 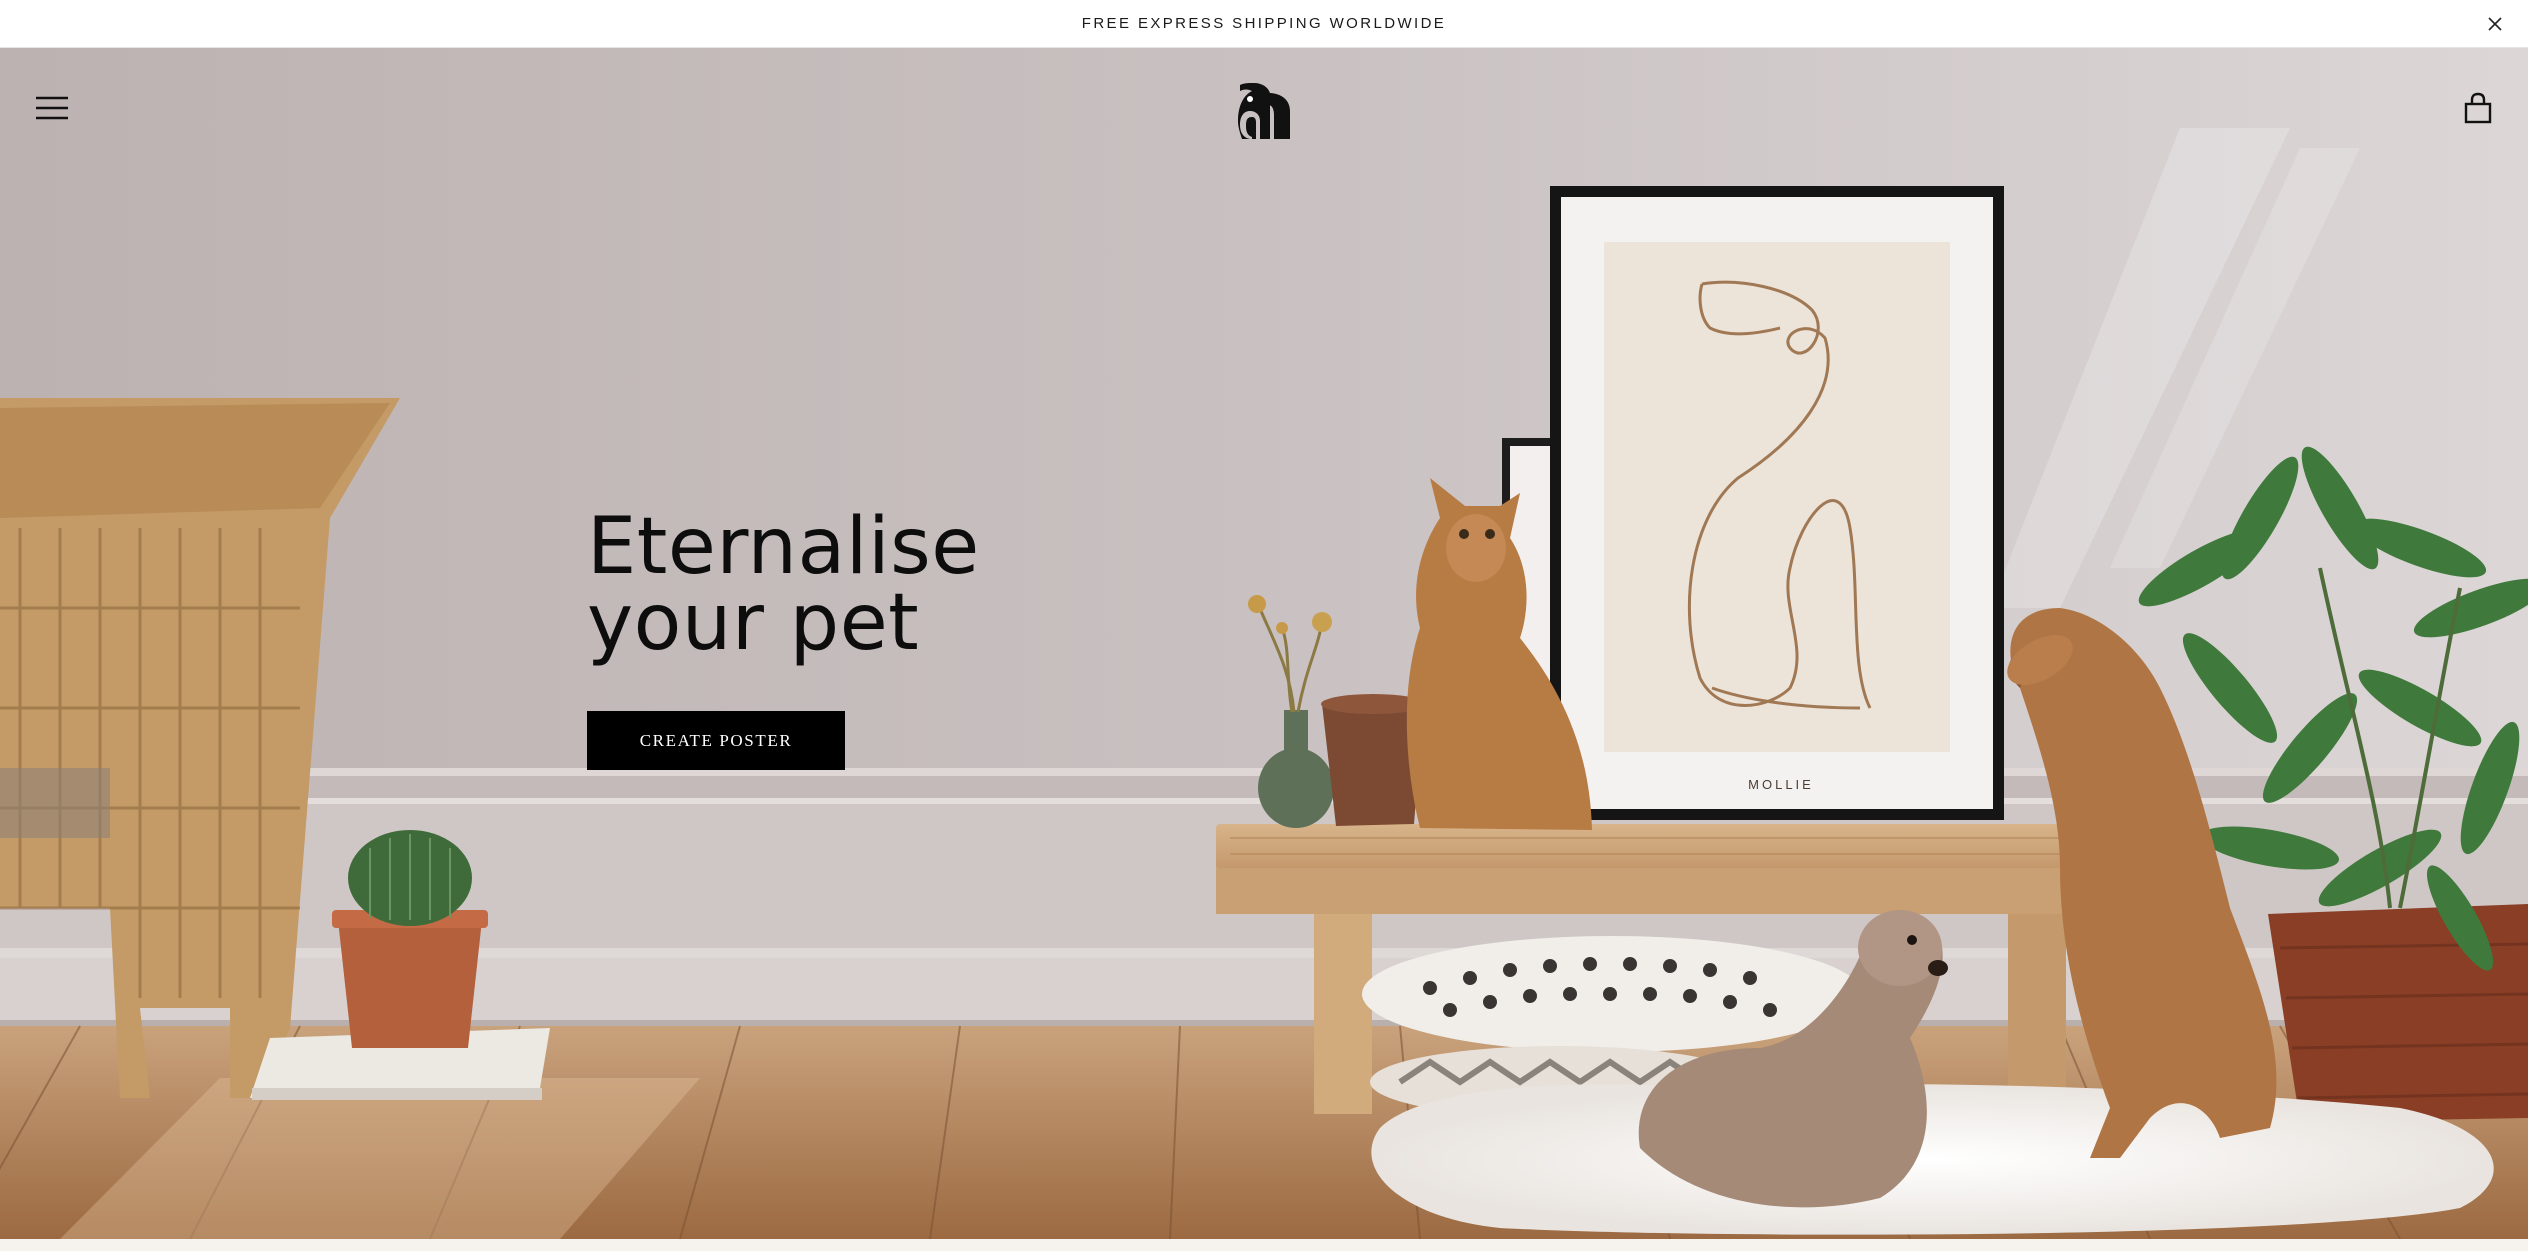 What do you see at coordinates (1264, 1245) in the screenshot?
I see `page-bottom-edge` at bounding box center [1264, 1245].